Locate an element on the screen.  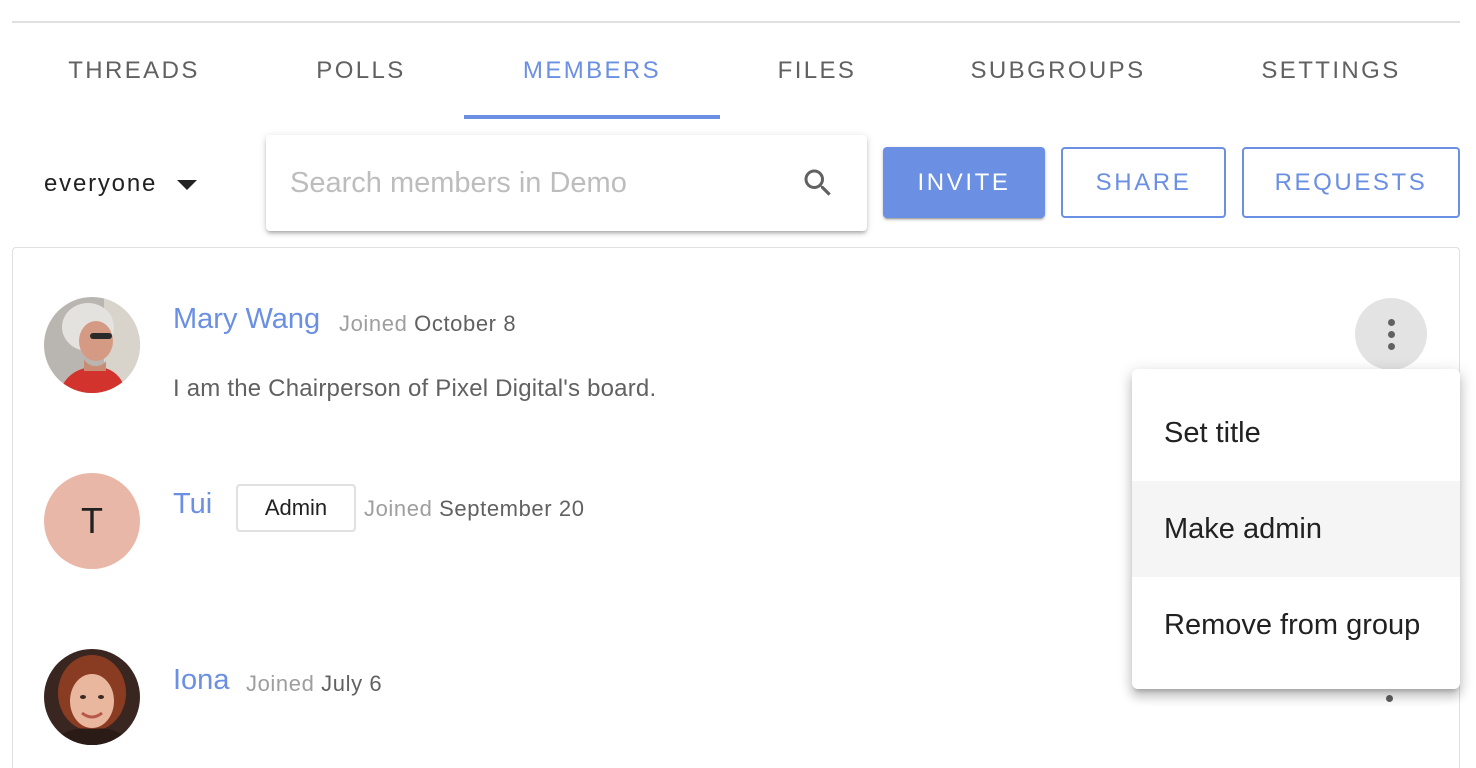
member-filter-value: everyone is located at coordinates (101, 183).